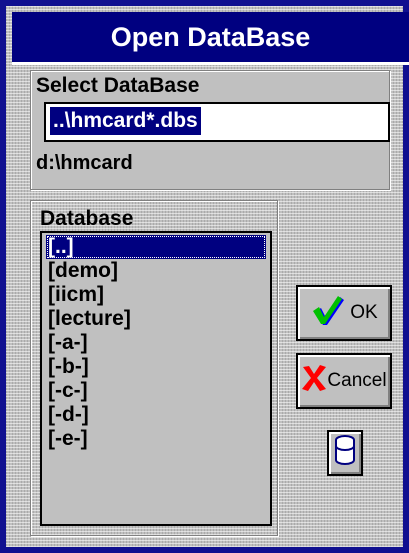 This screenshot has height=553, width=409. I want to click on checkmark-icon, so click(327, 313).